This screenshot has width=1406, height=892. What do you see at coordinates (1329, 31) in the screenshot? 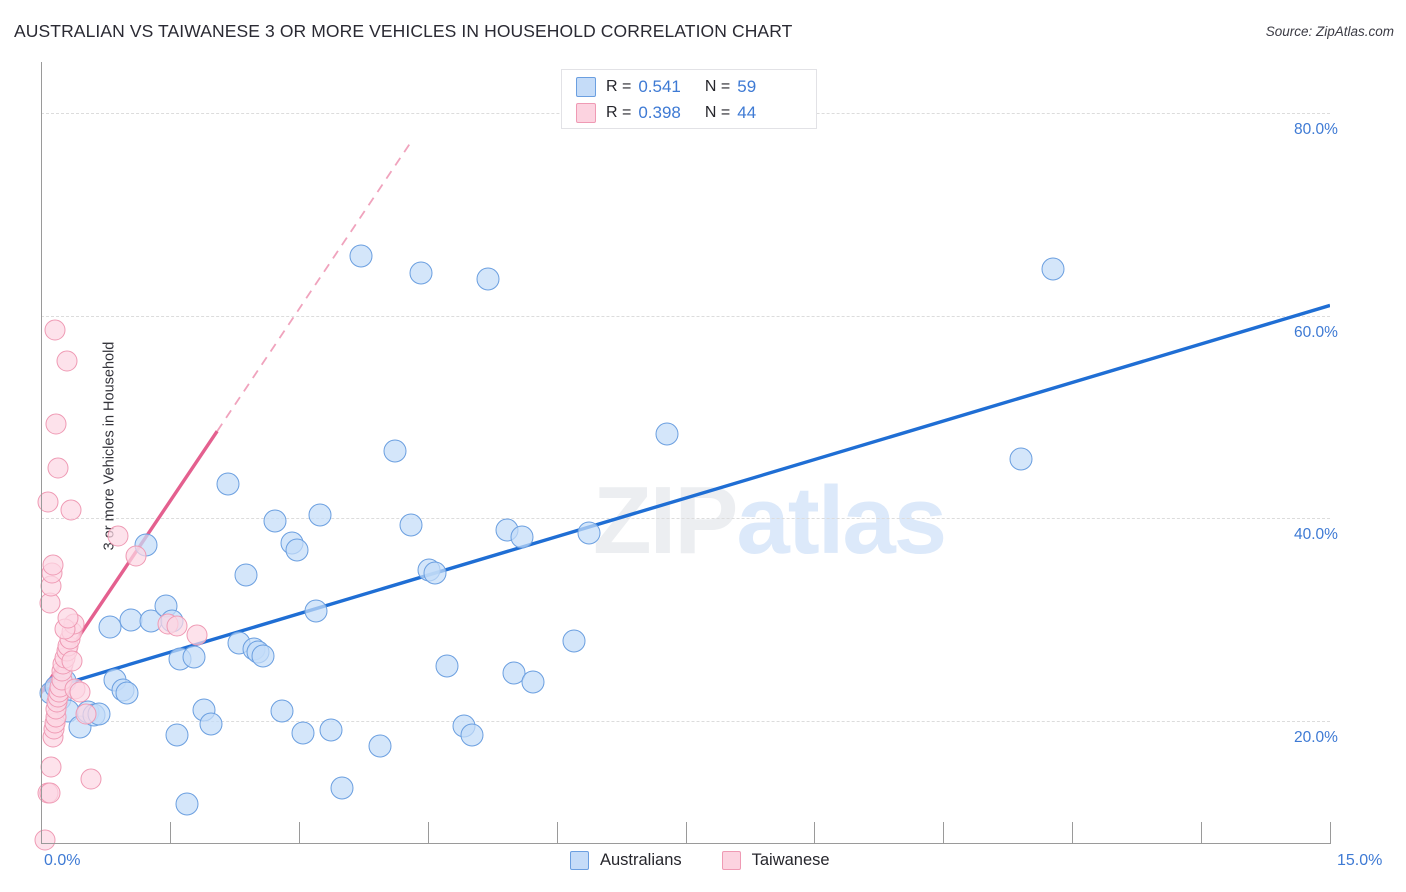
I see `source-attribution: Source: ZipAtlas.com` at bounding box center [1329, 31].